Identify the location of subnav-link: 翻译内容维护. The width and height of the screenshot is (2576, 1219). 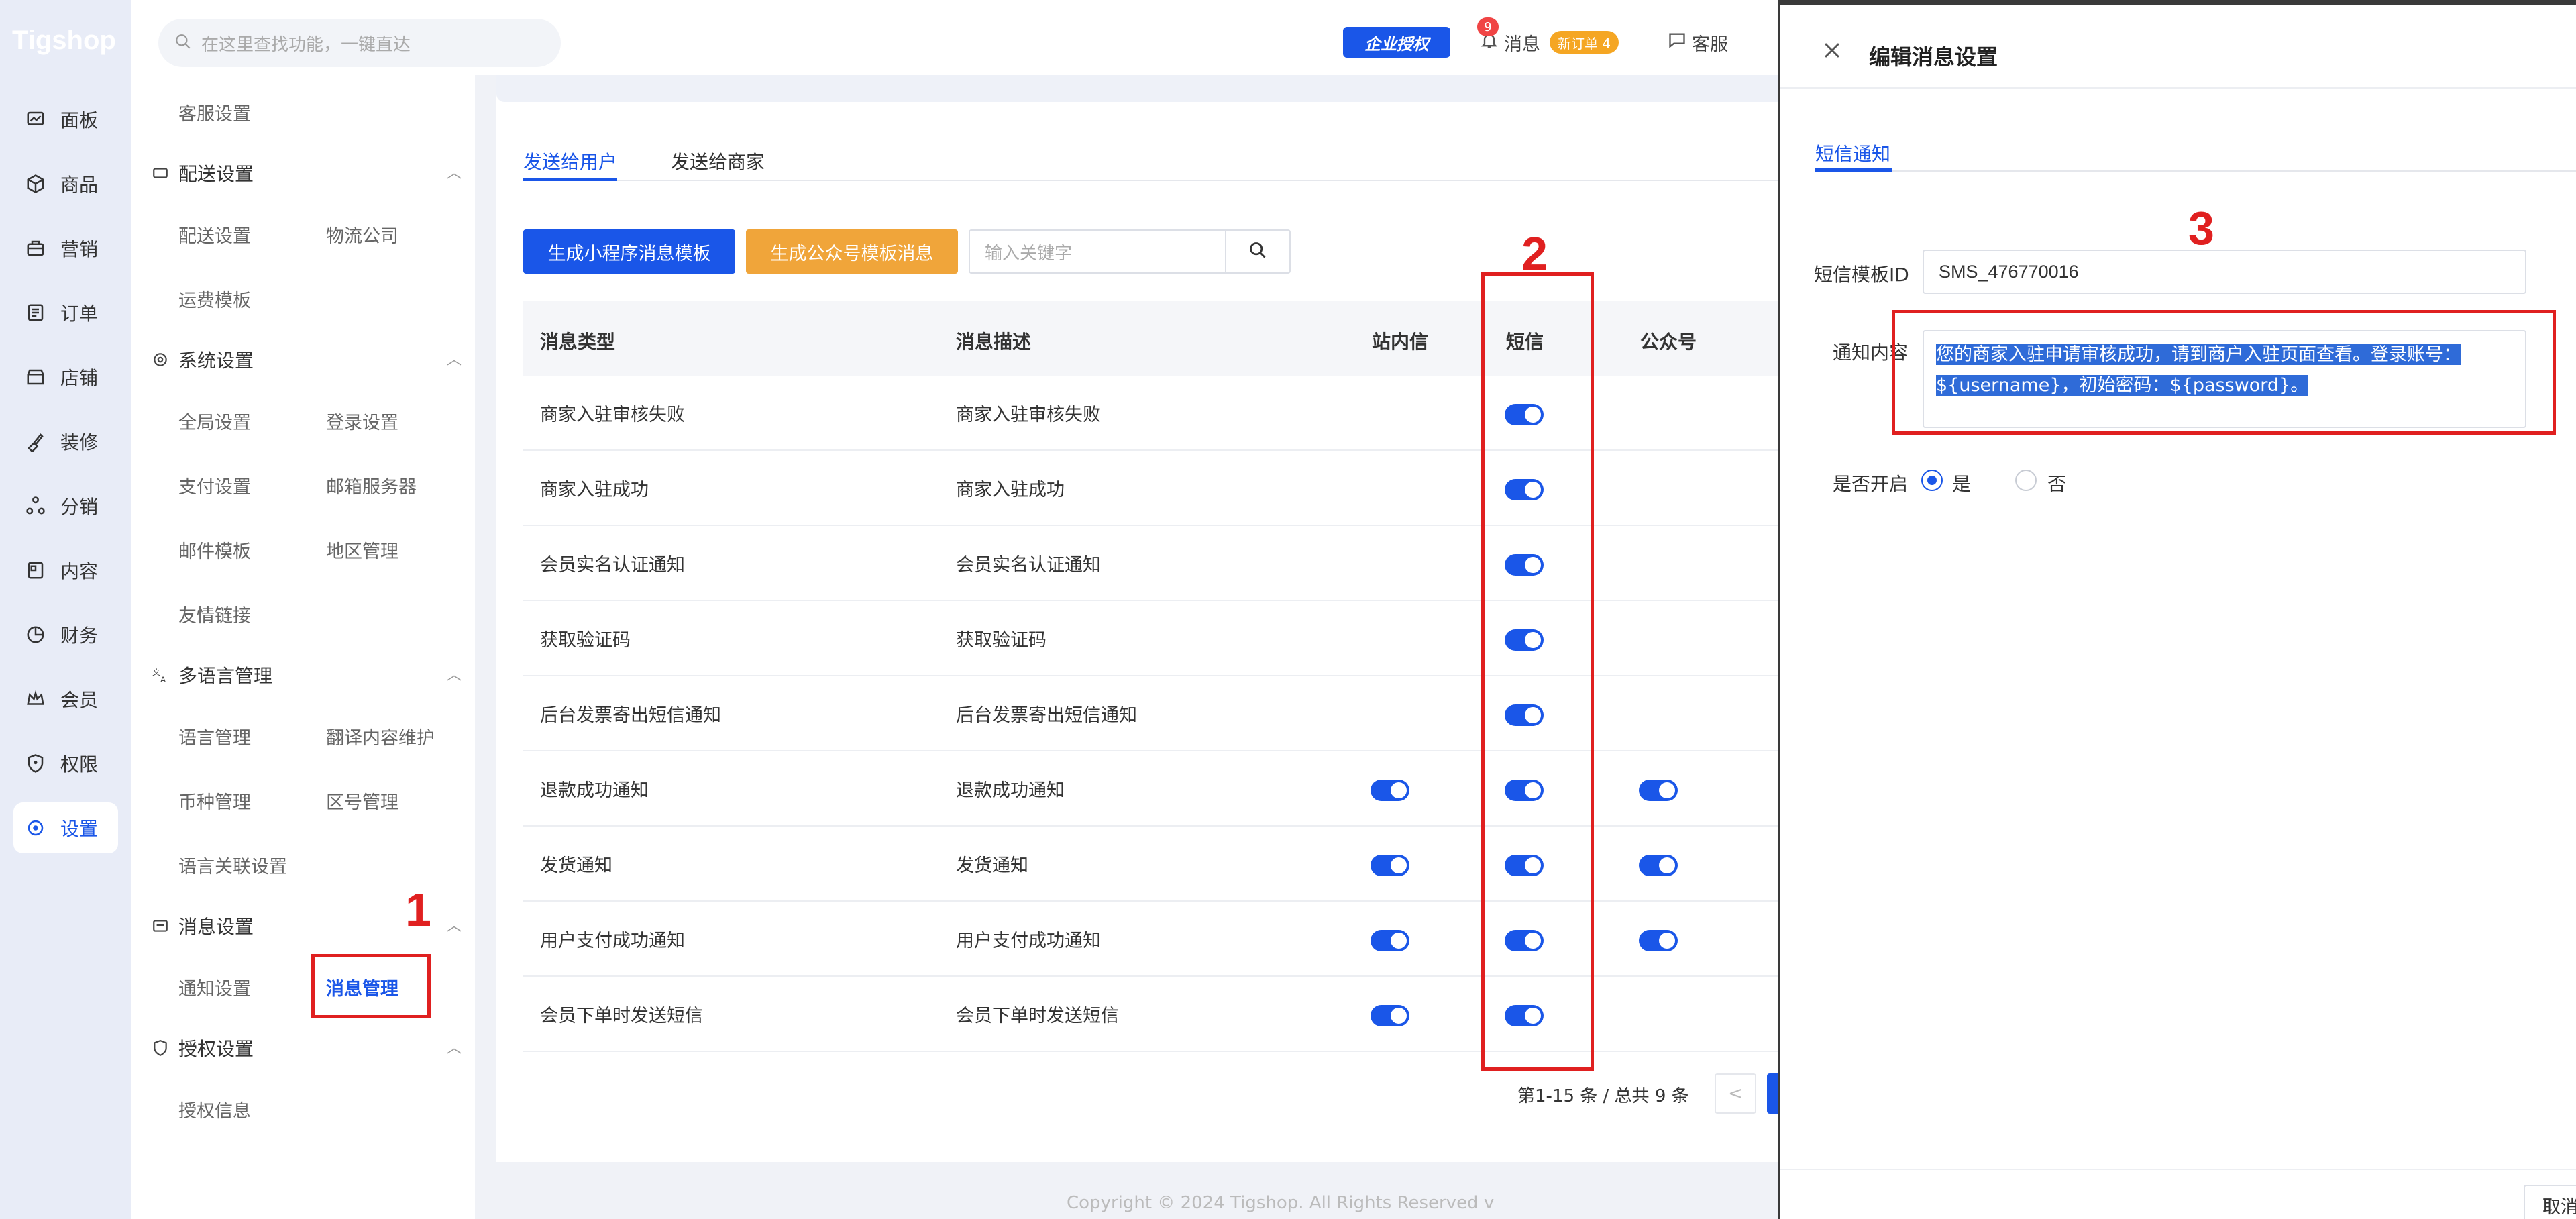
(380, 736).